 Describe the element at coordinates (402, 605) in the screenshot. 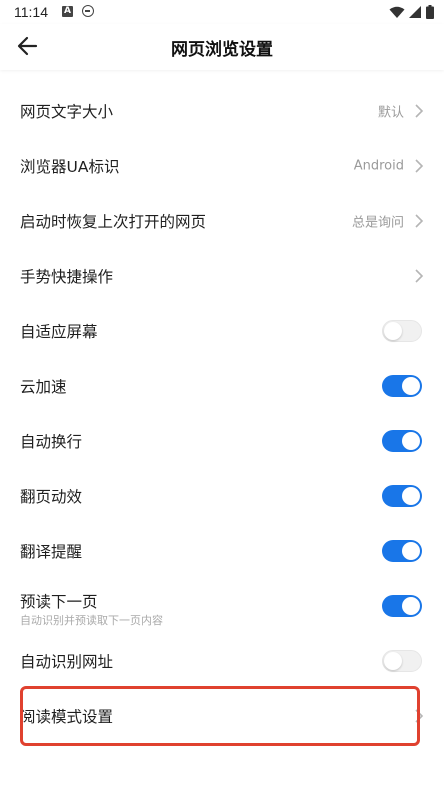

I see `preload-toggle` at that location.